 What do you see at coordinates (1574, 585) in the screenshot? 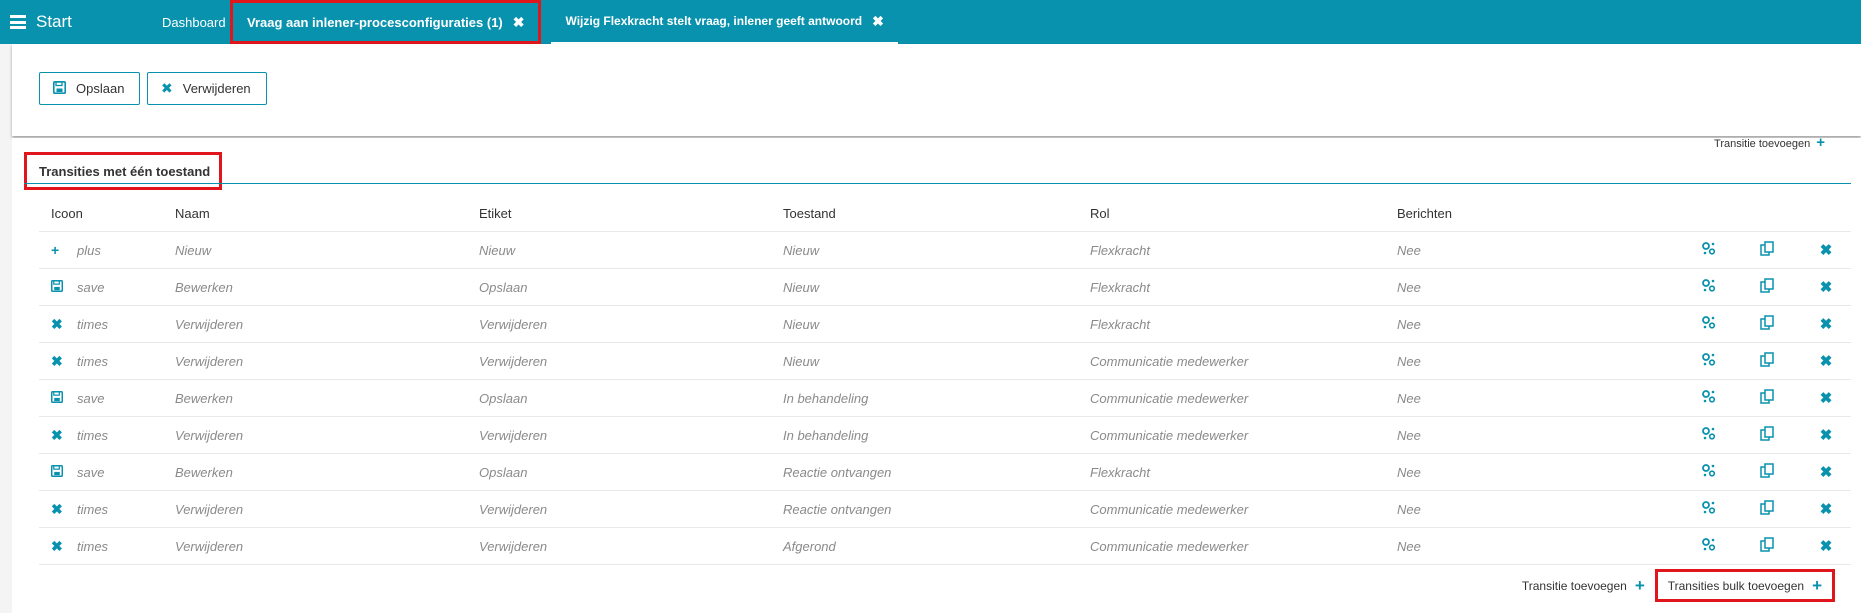
I see `add-transition-label: Transitie toevoegen` at bounding box center [1574, 585].